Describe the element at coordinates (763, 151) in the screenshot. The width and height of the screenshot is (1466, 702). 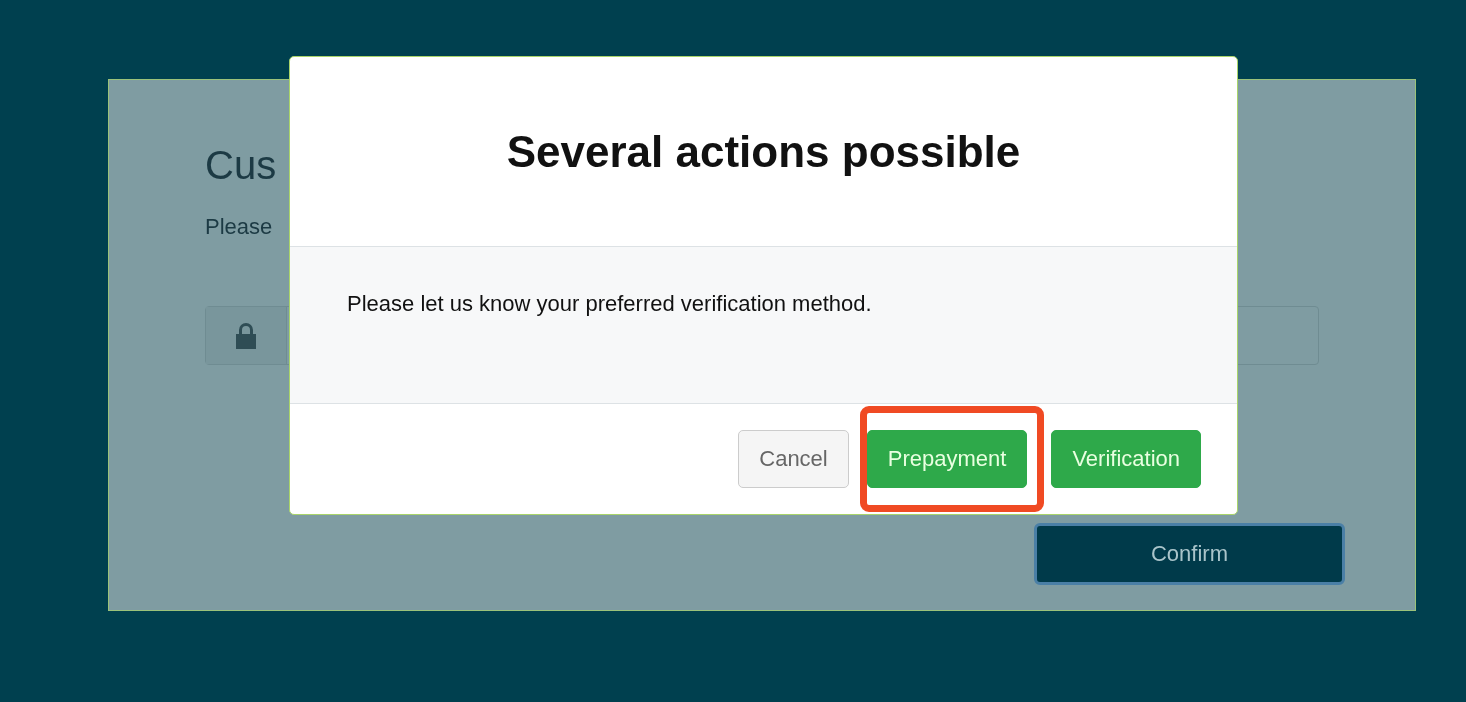
I see `dialog-title: Several actions possible` at that location.